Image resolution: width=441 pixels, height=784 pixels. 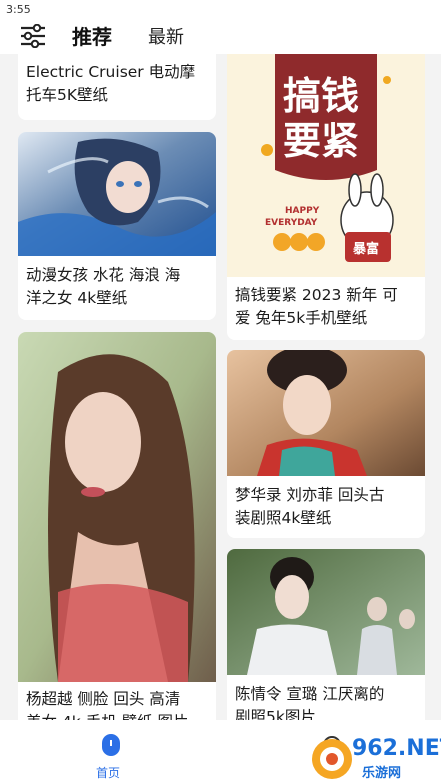 What do you see at coordinates (316, 295) in the screenshot?
I see `card-title-line: 搞钱要紧 2023 新年 可` at bounding box center [316, 295].